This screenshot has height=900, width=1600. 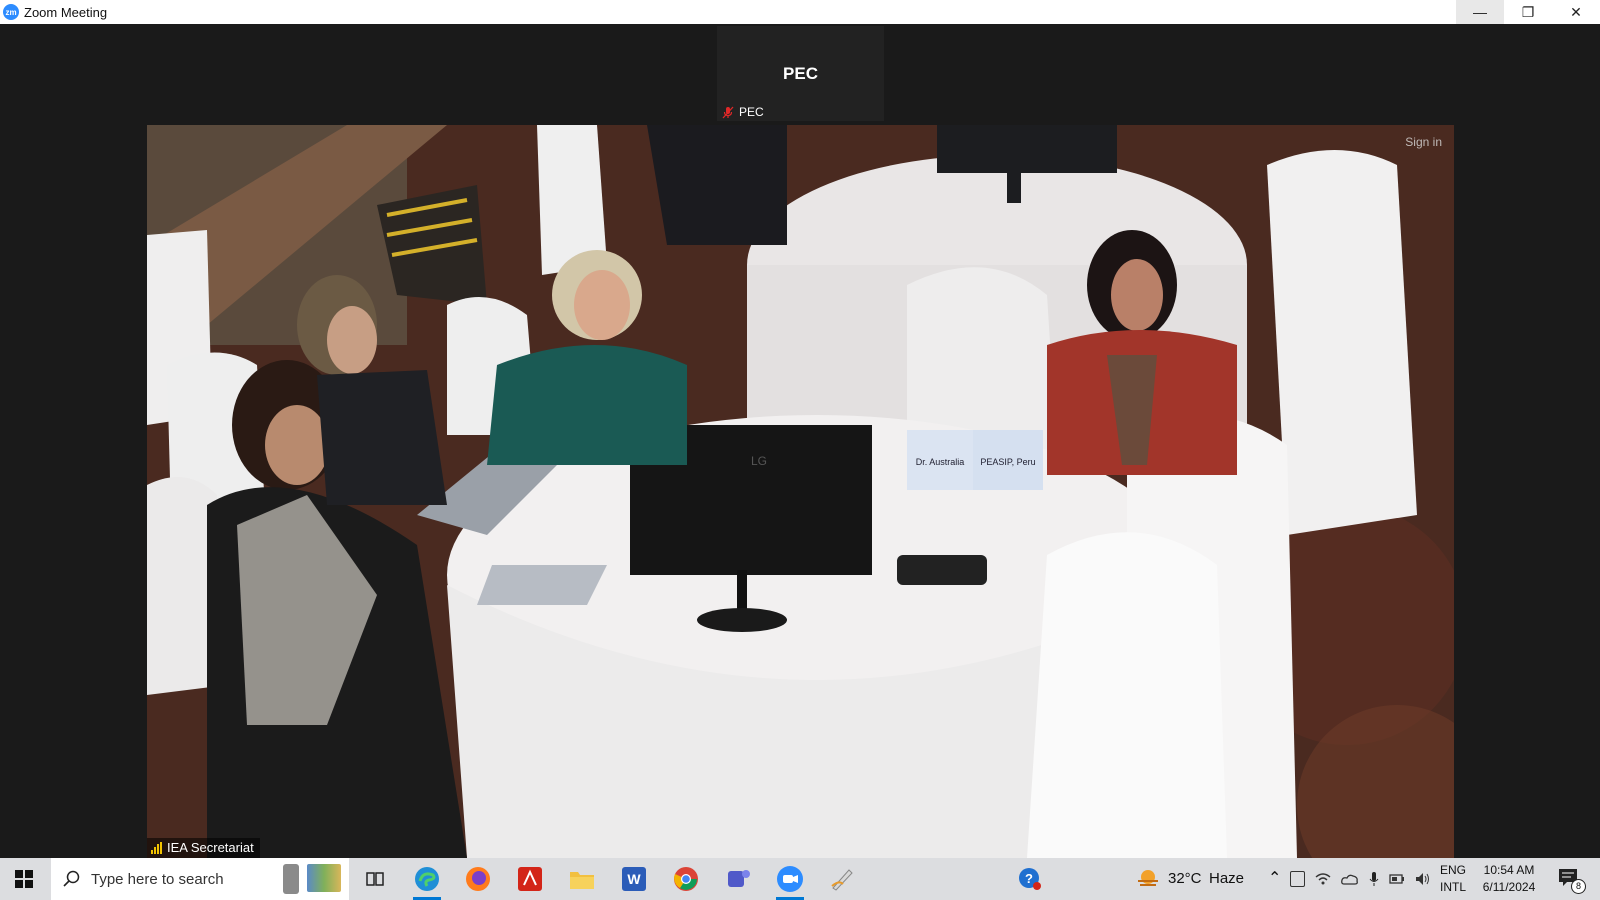 I want to click on meet-now-icon, so click(x=1297, y=879).